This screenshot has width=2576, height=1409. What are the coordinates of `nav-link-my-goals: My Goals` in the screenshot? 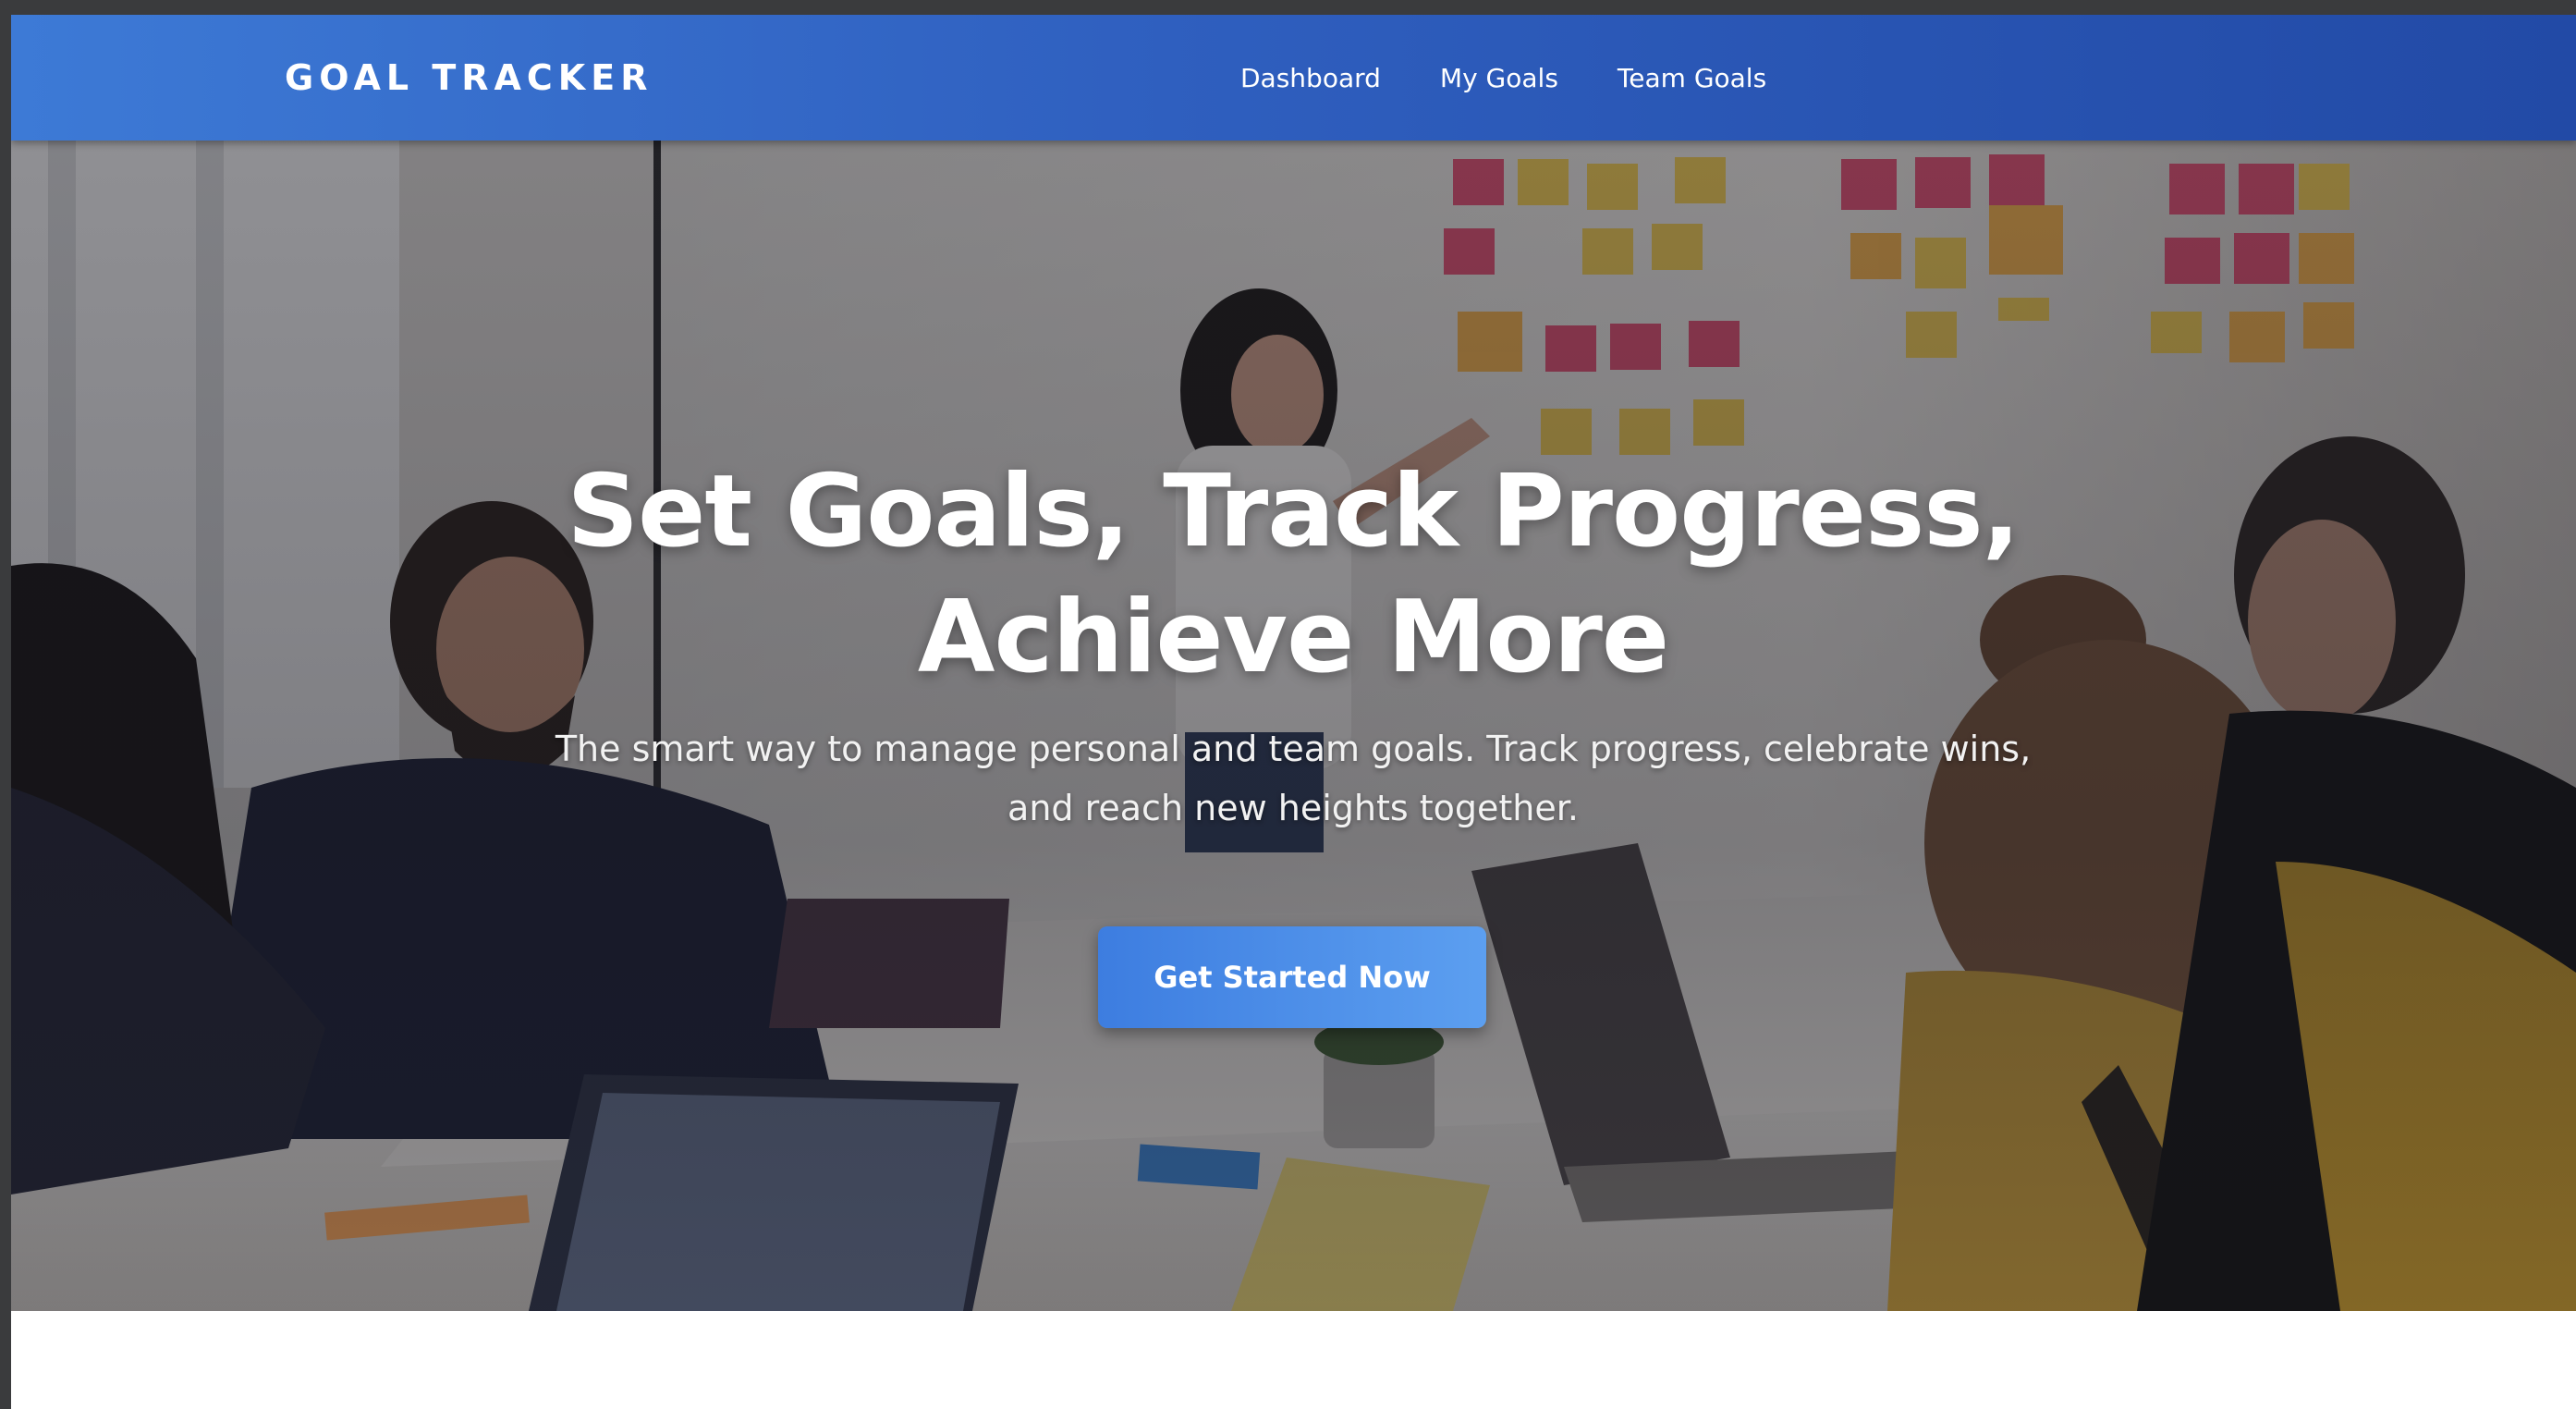 It's located at (1499, 78).